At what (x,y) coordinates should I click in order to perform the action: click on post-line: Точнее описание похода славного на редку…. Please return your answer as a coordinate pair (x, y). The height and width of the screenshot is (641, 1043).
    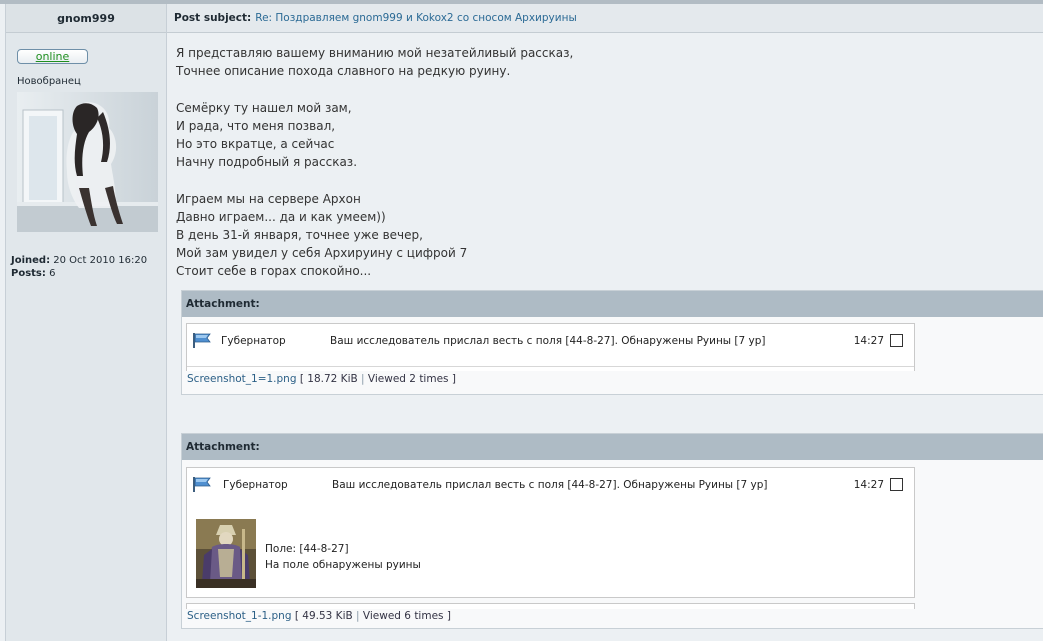
    Looking at the image, I should click on (343, 71).